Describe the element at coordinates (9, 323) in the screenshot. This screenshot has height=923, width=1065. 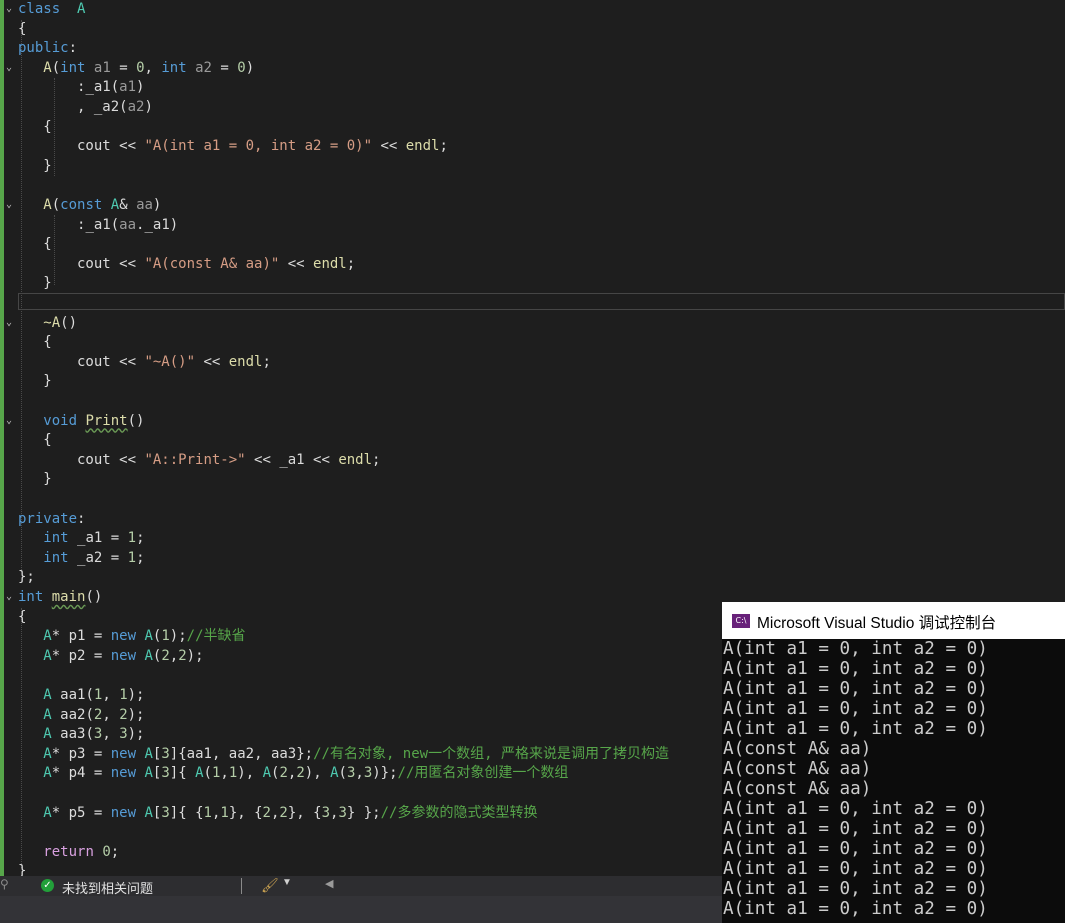
I see `fold-dtor-icon: ⌄` at that location.